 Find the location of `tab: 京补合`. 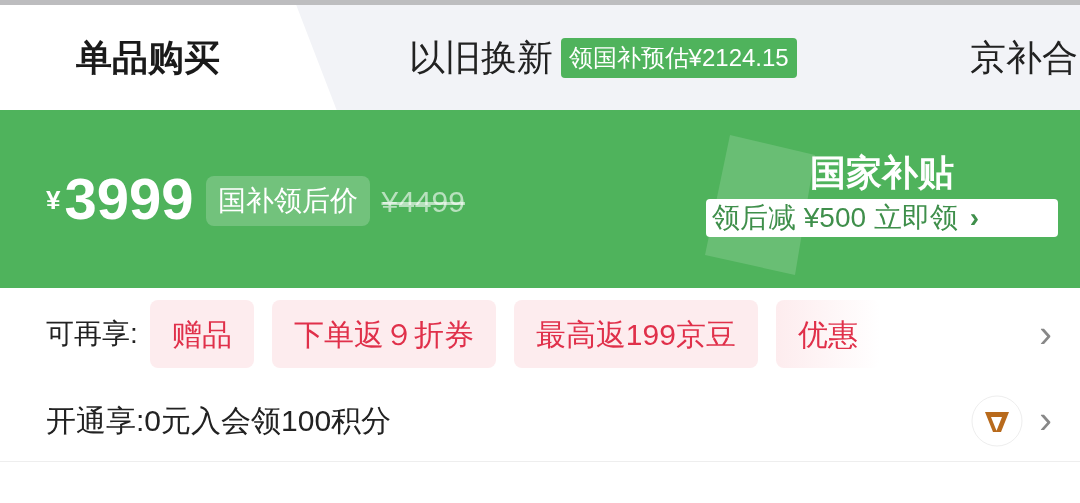

tab: 京补合 is located at coordinates (989, 57).